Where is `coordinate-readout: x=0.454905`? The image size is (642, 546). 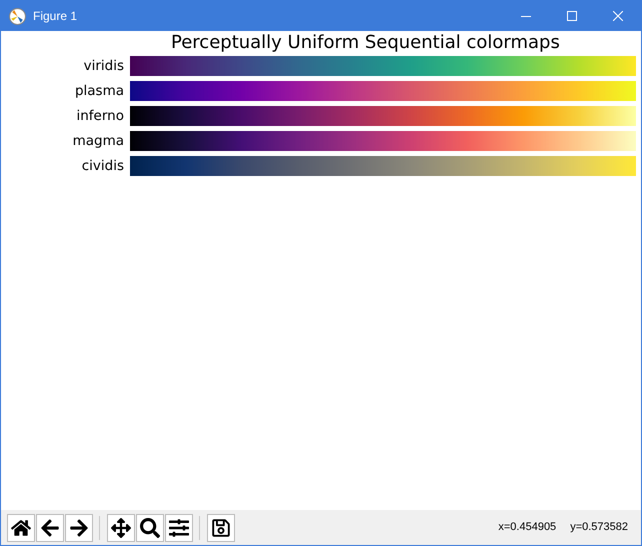
coordinate-readout: x=0.454905 is located at coordinates (527, 528).